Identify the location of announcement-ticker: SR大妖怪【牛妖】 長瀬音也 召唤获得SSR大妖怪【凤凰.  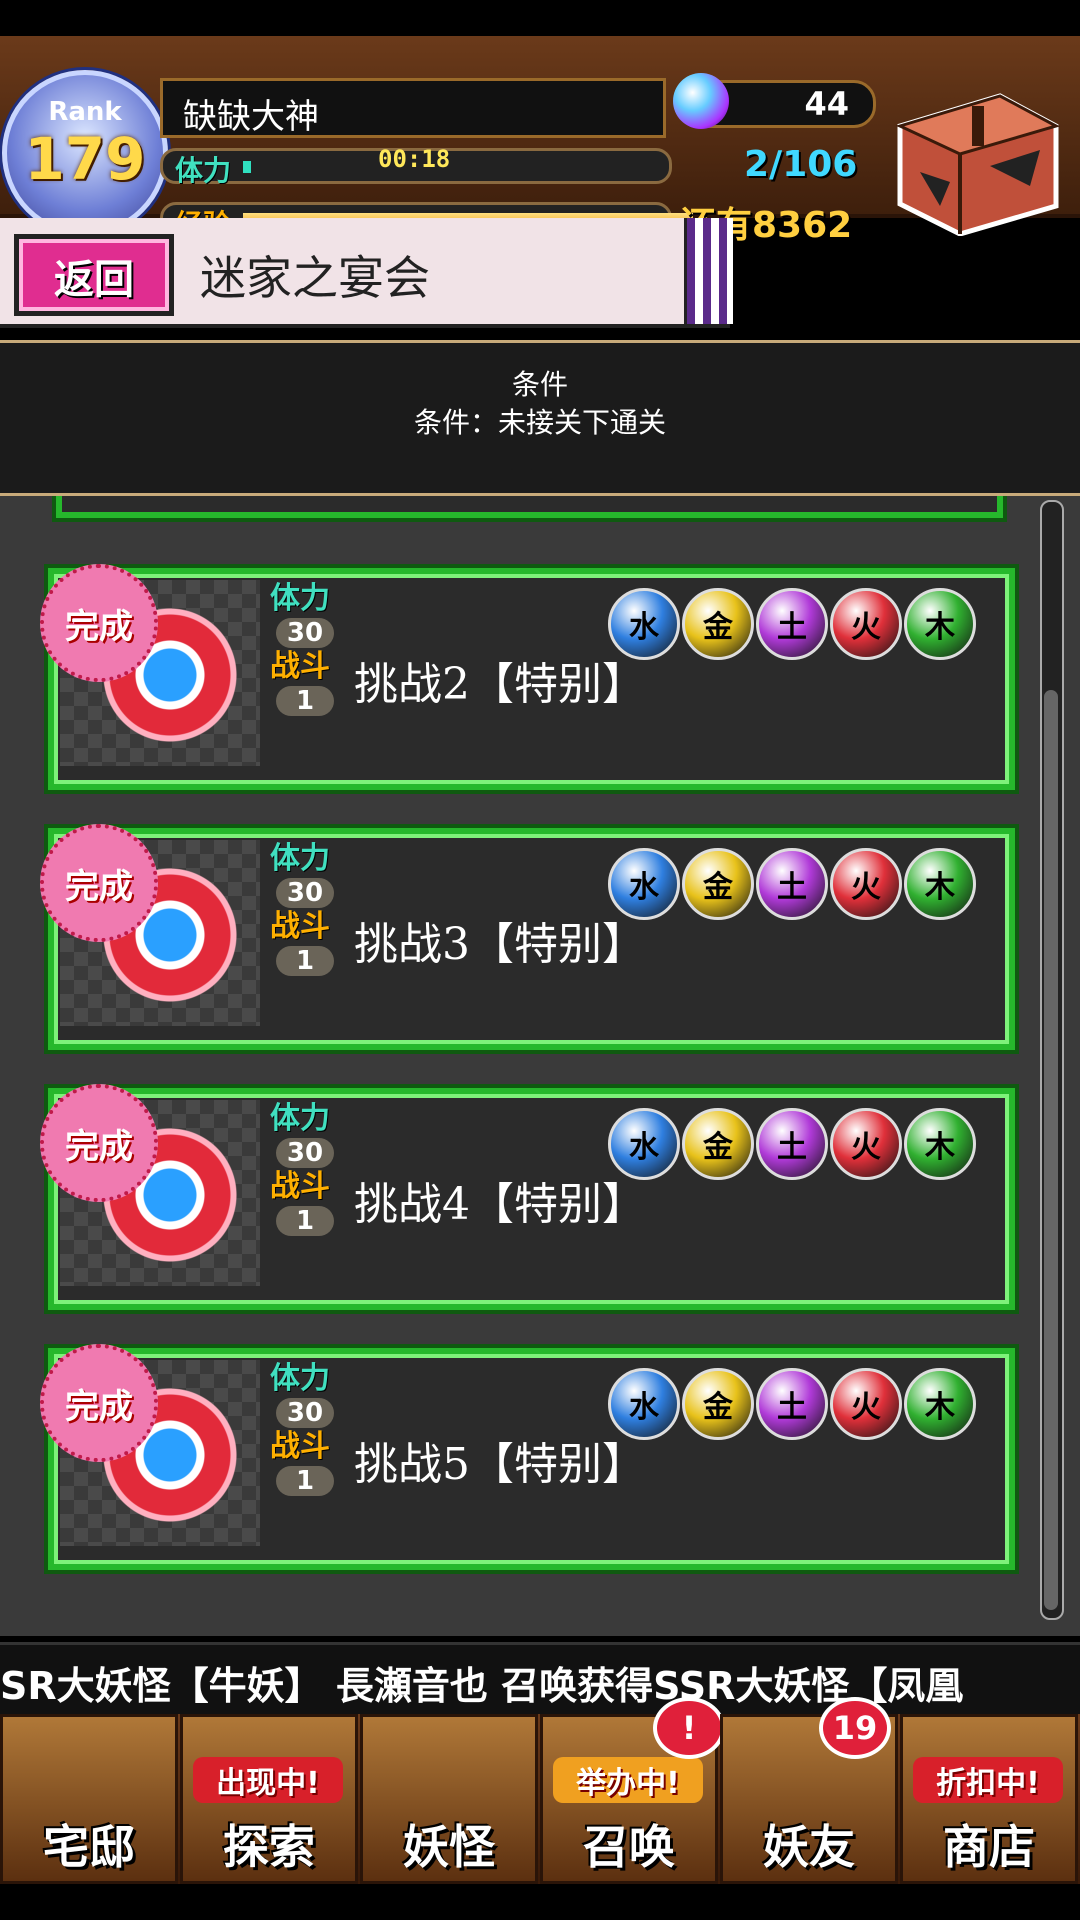
(540, 1679).